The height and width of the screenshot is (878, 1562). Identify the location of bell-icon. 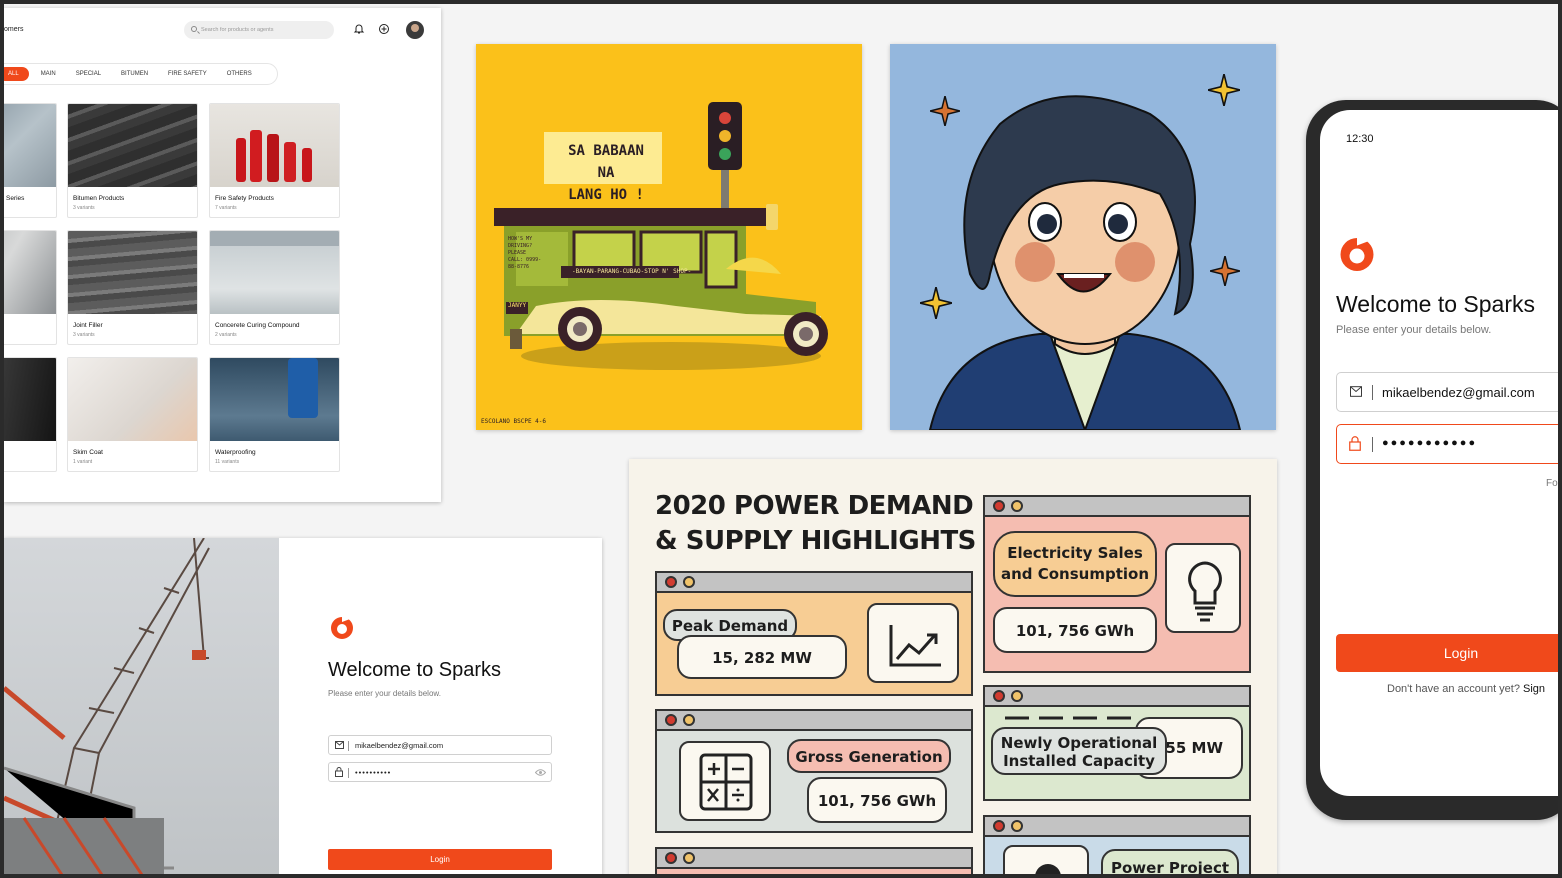
(359, 29).